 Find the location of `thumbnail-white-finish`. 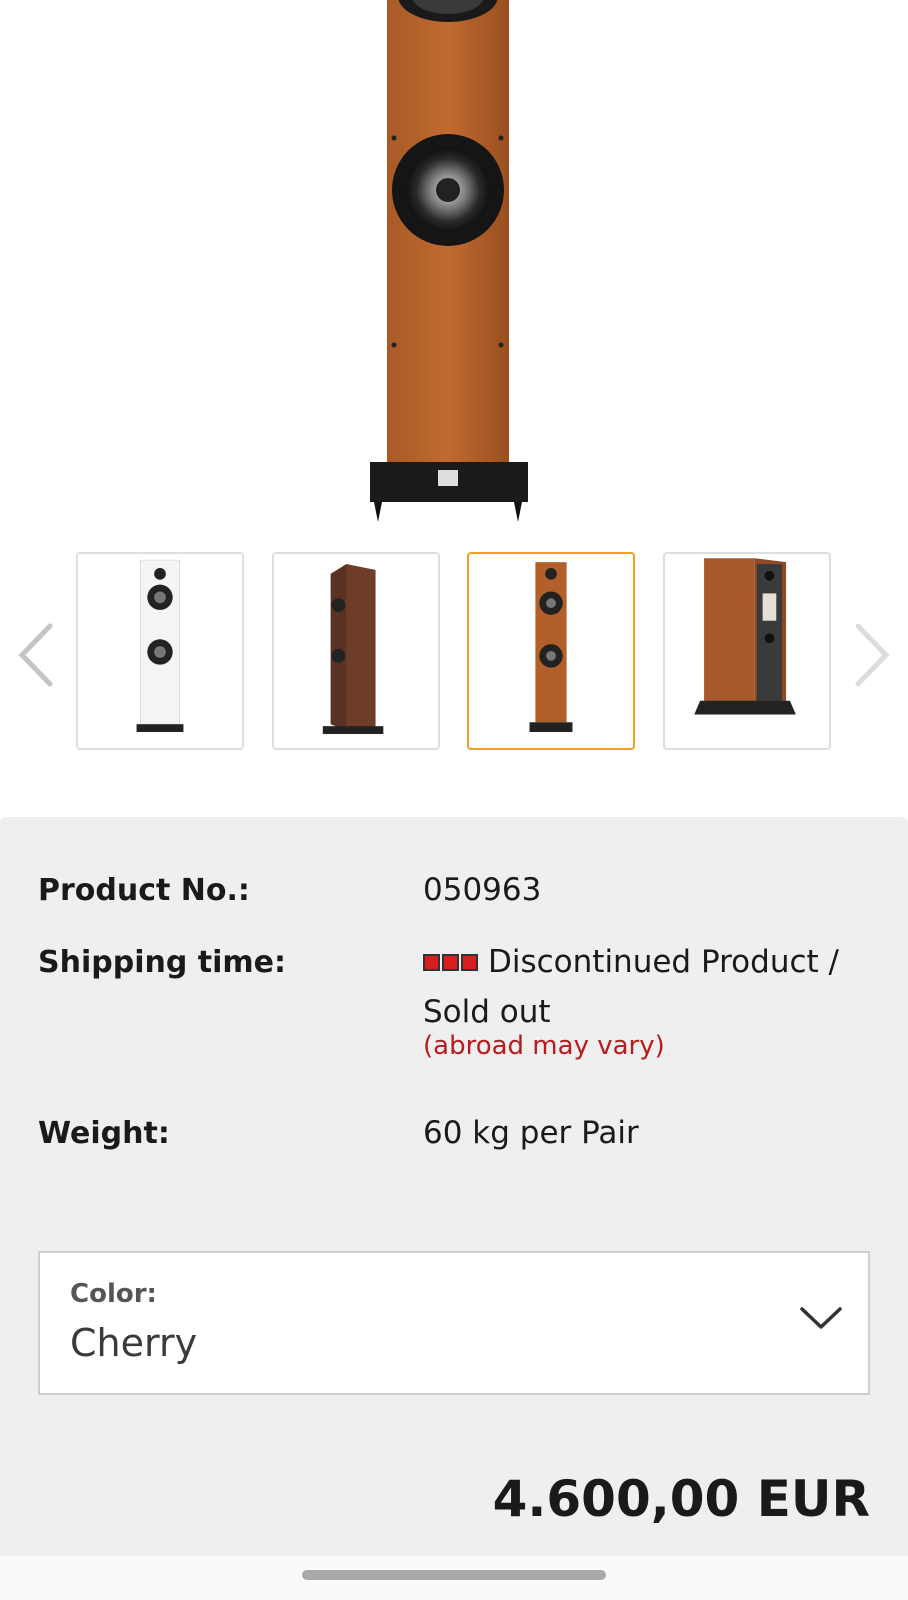

thumbnail-white-finish is located at coordinates (160, 651).